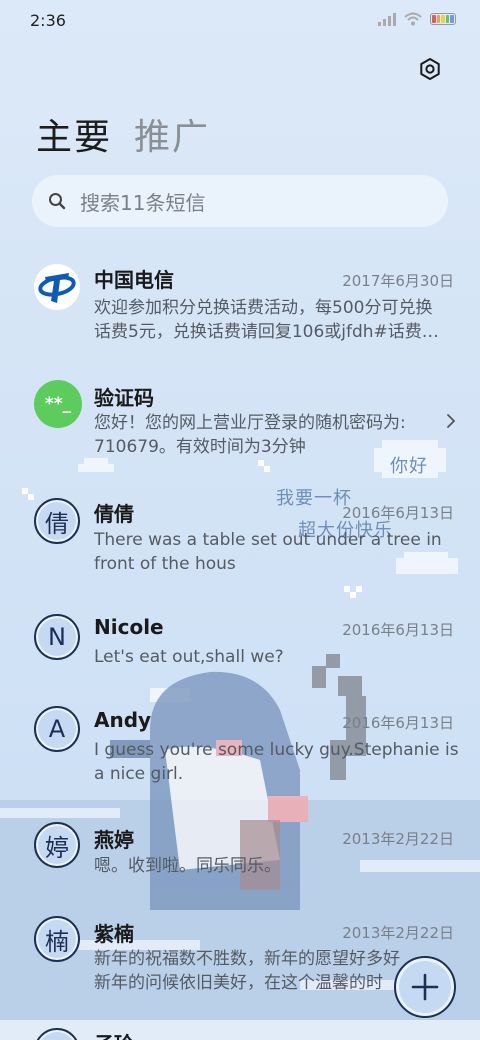 Image resolution: width=480 pixels, height=1040 pixels. I want to click on new-message-button, so click(425, 987).